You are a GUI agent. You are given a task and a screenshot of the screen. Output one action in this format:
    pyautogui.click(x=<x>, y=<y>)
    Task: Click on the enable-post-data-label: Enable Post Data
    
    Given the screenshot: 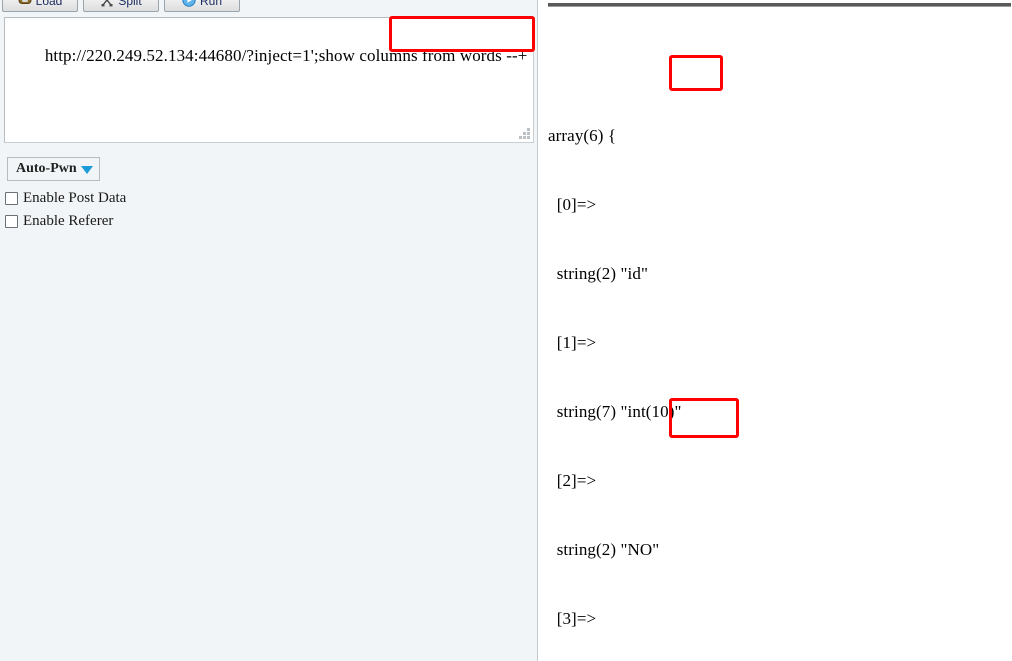 What is the action you would take?
    pyautogui.click(x=75, y=198)
    